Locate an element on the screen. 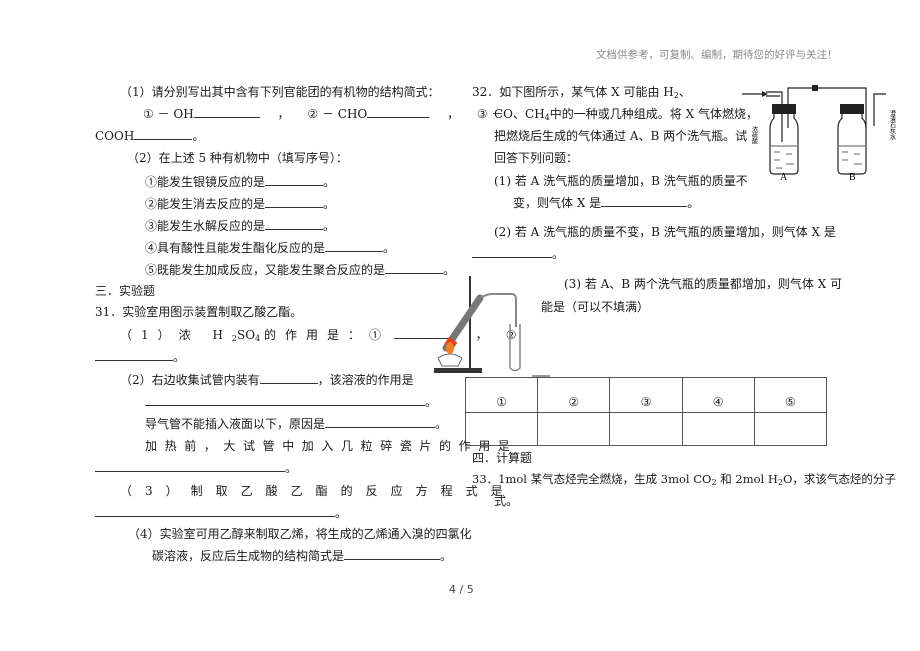 The height and width of the screenshot is (651, 920). q31-1-mid: SO is located at coordinates (246, 335).